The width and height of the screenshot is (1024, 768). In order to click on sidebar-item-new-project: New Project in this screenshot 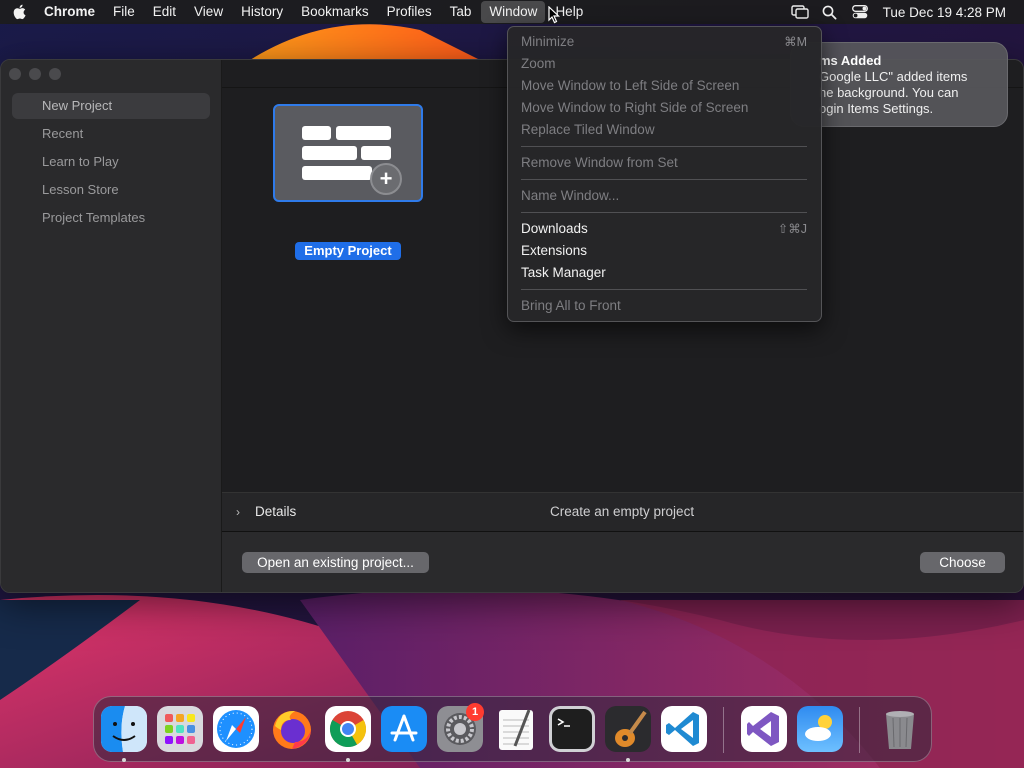, I will do `click(111, 106)`.